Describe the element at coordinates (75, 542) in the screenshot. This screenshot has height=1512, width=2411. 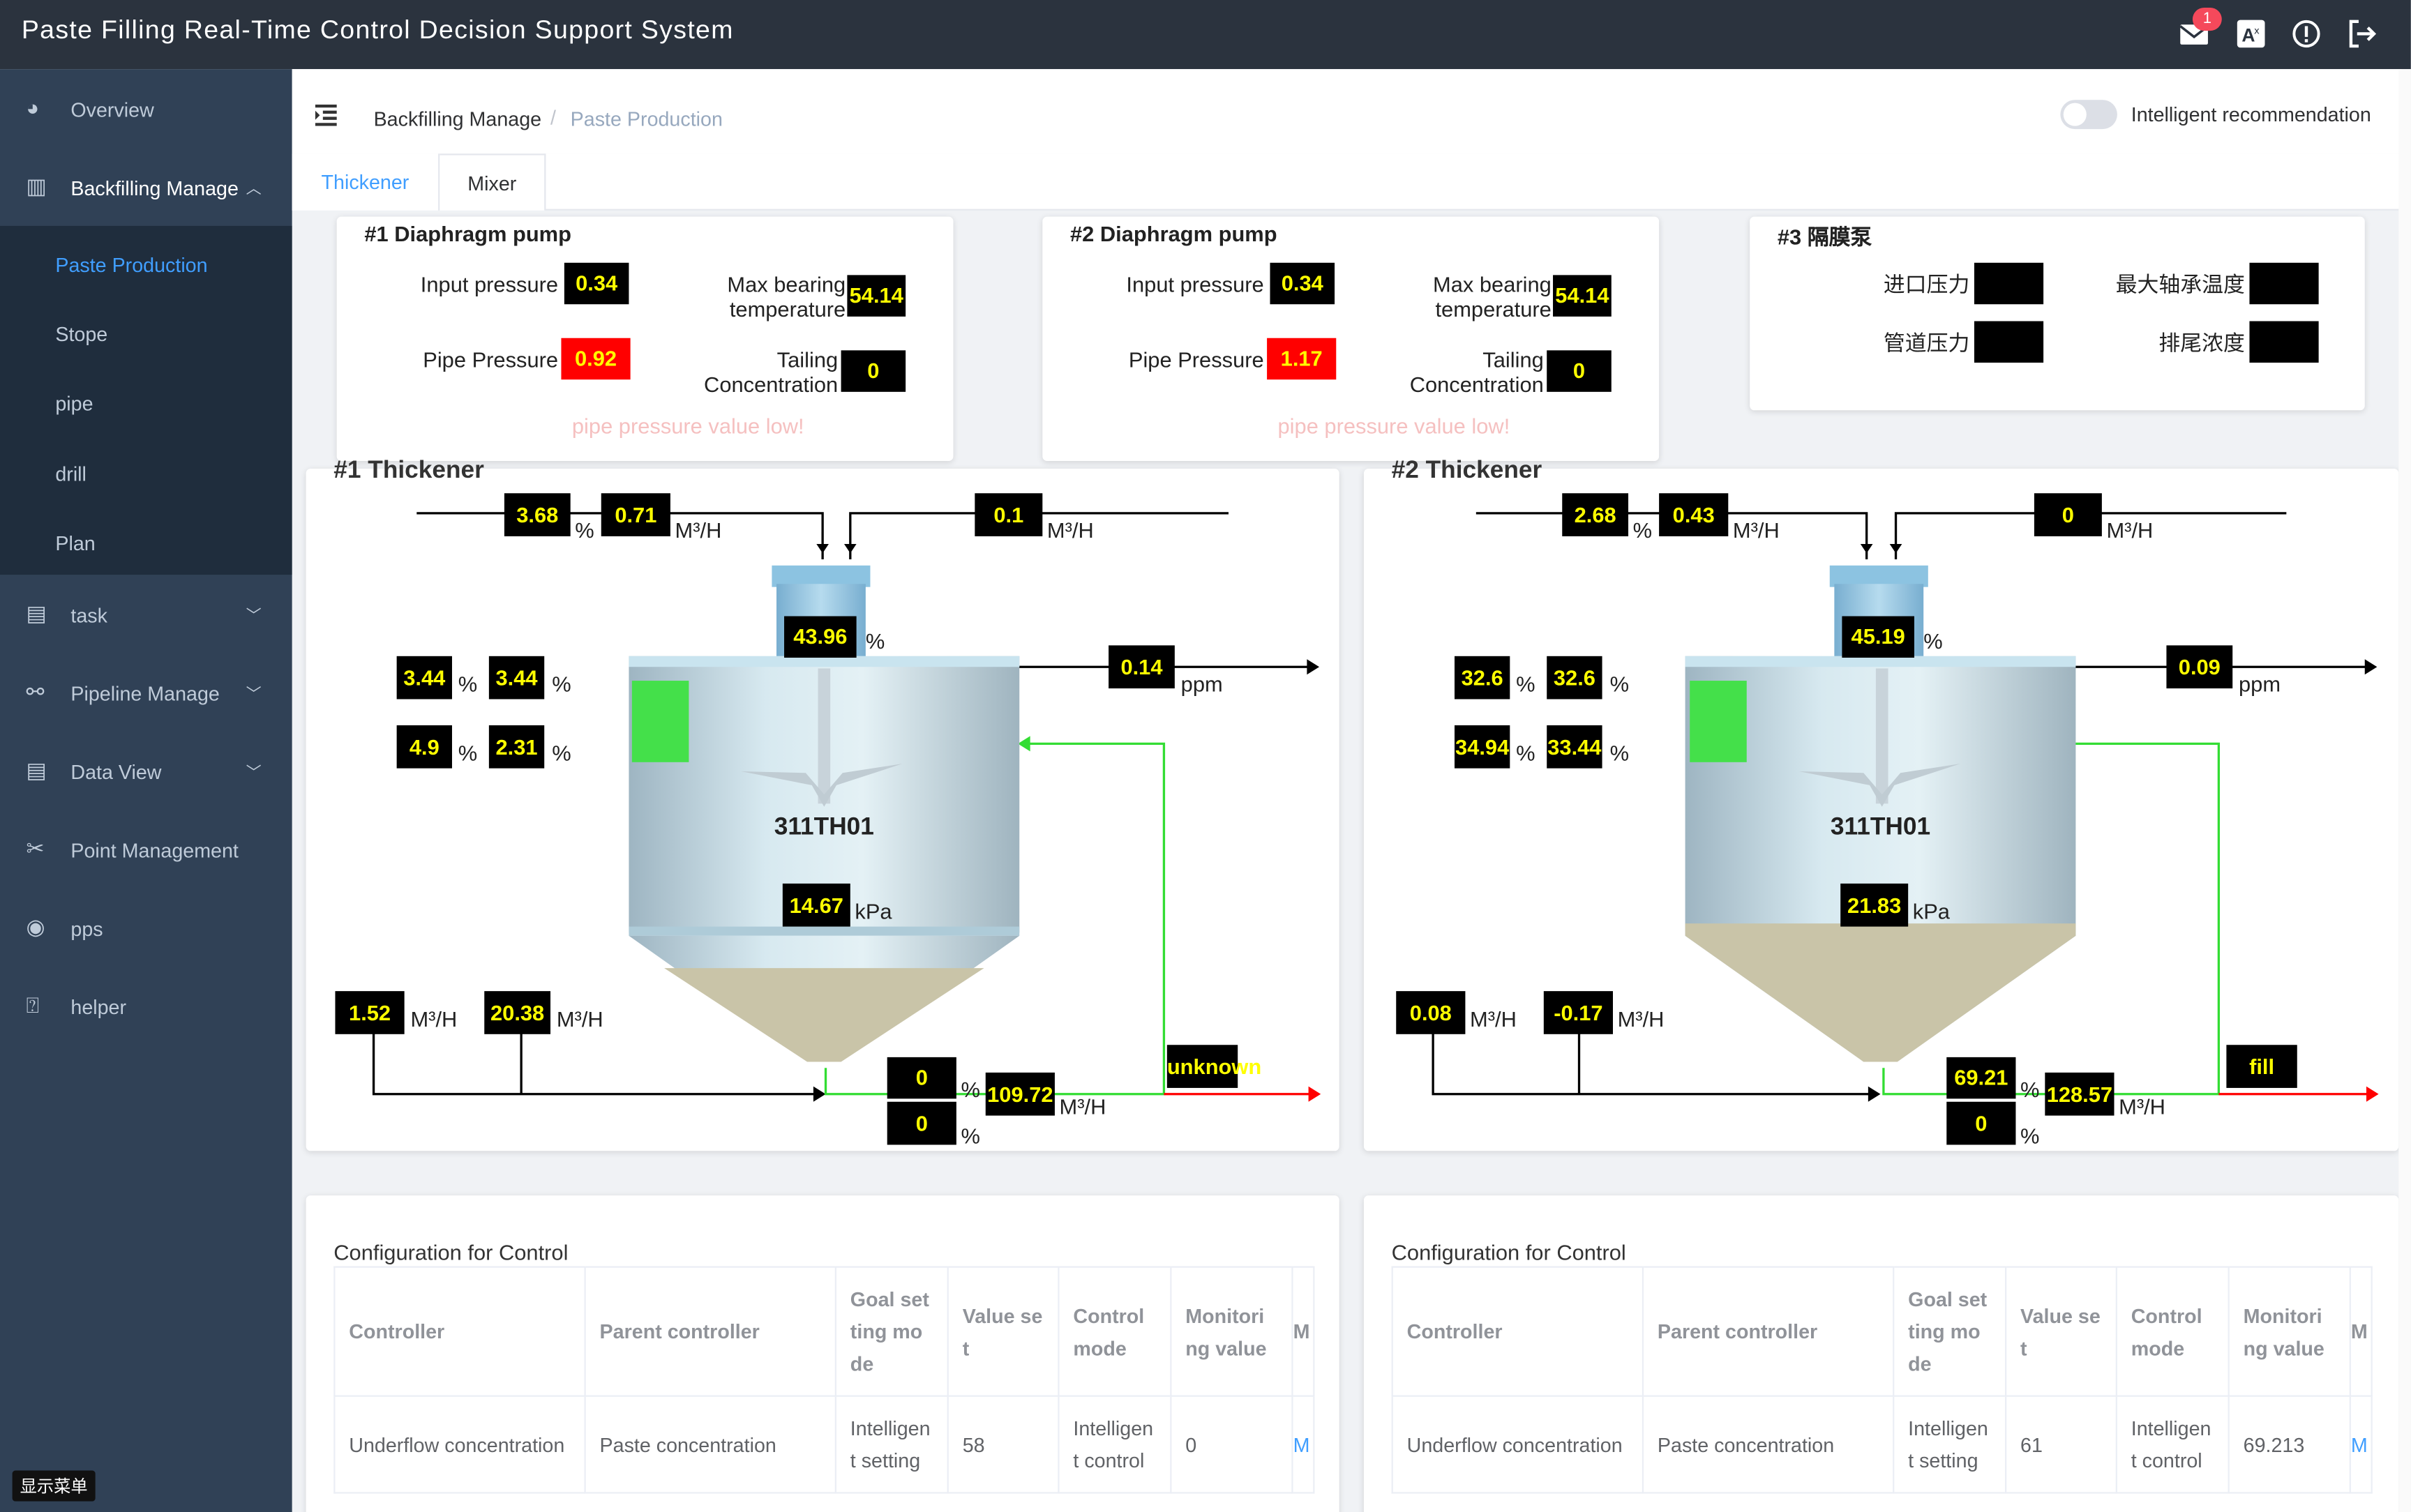
I see `sidebar-subitem-plan: Plan` at that location.